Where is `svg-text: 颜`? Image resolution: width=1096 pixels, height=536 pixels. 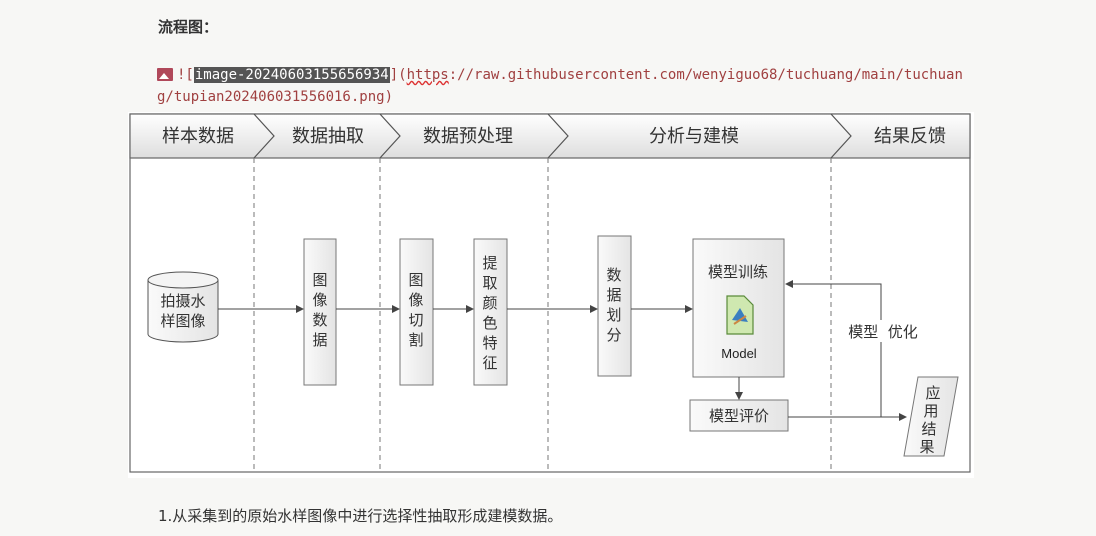 svg-text: 颜 is located at coordinates (489, 303).